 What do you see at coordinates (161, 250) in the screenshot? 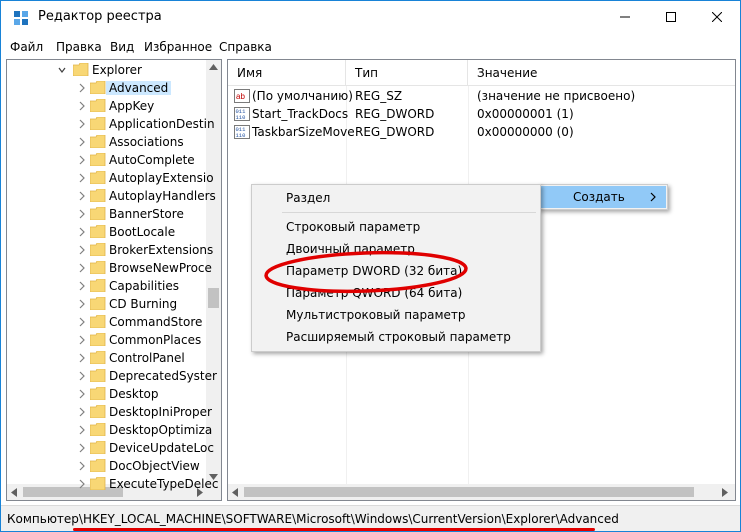
I see `tree-item-label: BrokerExtensions` at bounding box center [161, 250].